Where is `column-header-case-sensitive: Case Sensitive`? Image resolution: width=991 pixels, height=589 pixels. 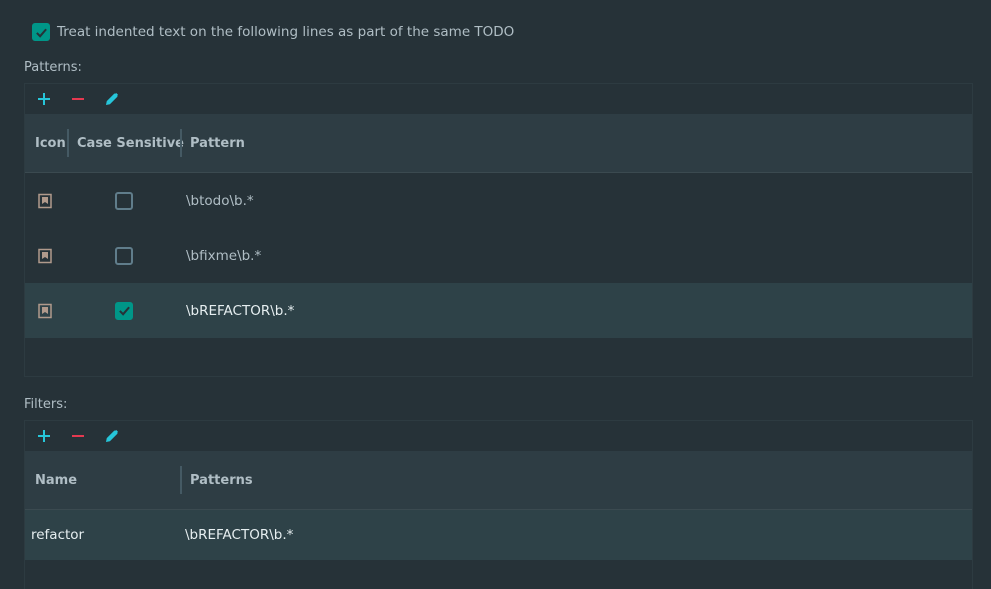 column-header-case-sensitive: Case Sensitive is located at coordinates (130, 143).